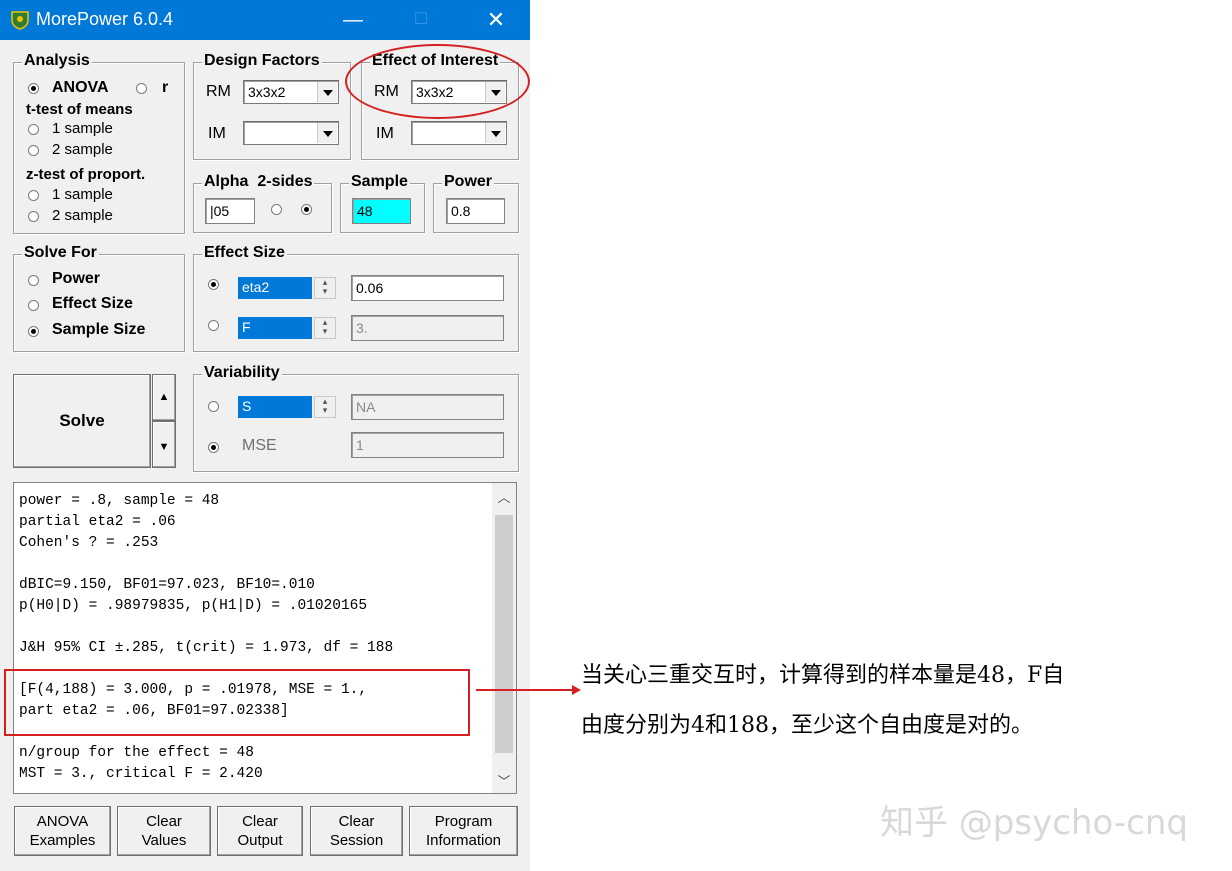 The height and width of the screenshot is (871, 1232). What do you see at coordinates (82, 149) in the screenshot?
I see `ttest-2-label: 2 sample` at bounding box center [82, 149].